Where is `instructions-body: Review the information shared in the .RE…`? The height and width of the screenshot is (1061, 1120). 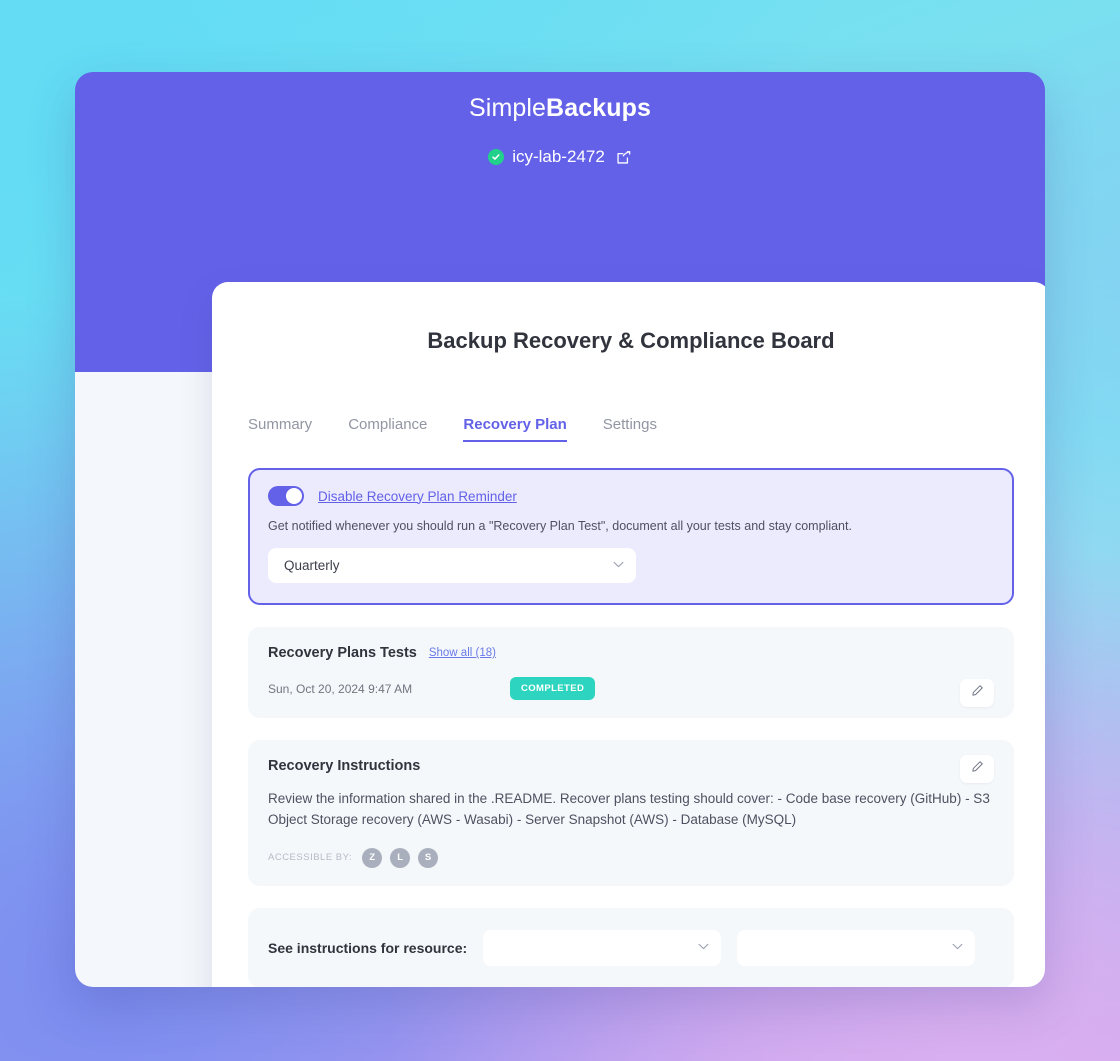
instructions-body: Review the information shared in the .RE… is located at coordinates (629, 809).